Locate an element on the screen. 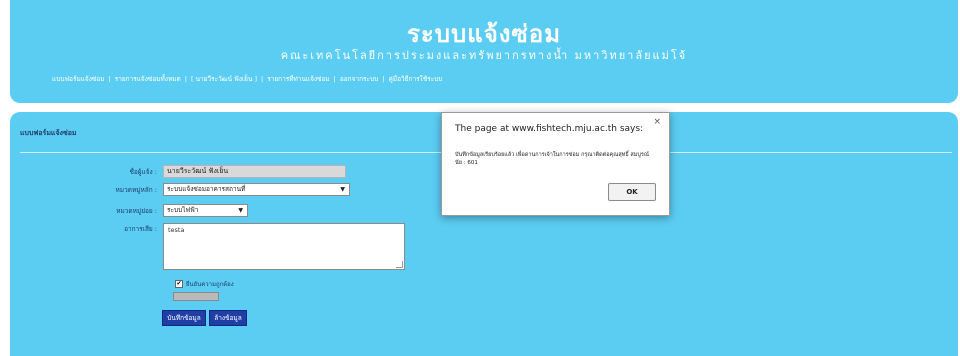 This screenshot has height=356, width=960. sub-category-label: หมวดหมู่ย่อย : is located at coordinates (136, 211).